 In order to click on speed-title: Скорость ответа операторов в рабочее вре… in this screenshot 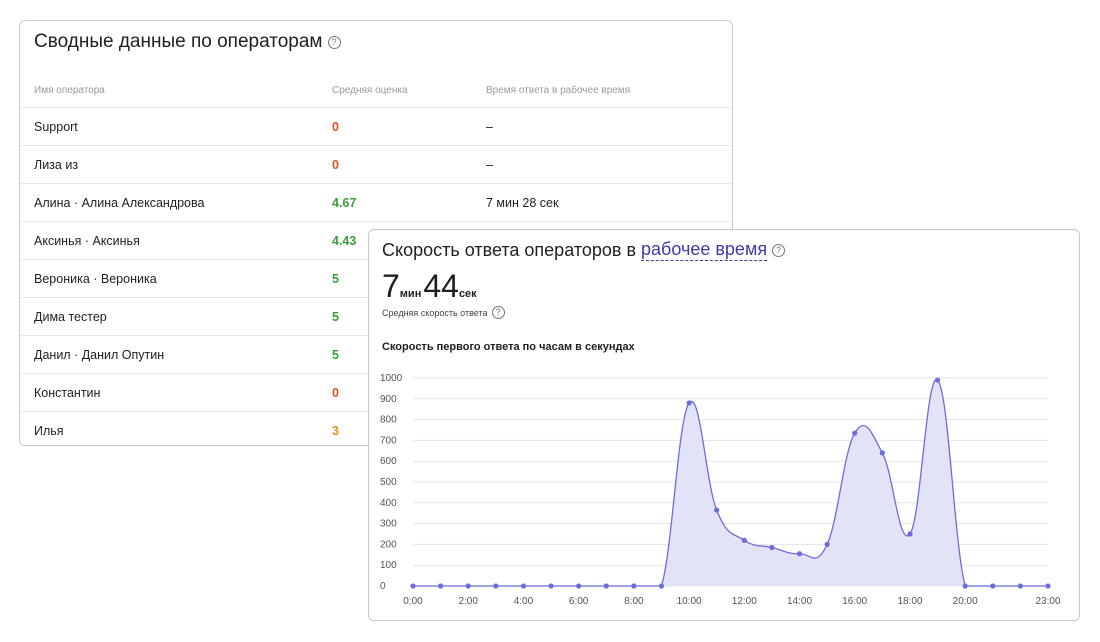, I will do `click(584, 250)`.